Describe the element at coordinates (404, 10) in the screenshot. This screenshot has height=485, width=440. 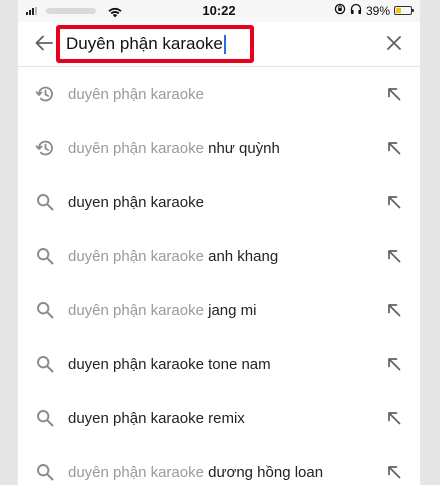
I see `battery-icon` at that location.